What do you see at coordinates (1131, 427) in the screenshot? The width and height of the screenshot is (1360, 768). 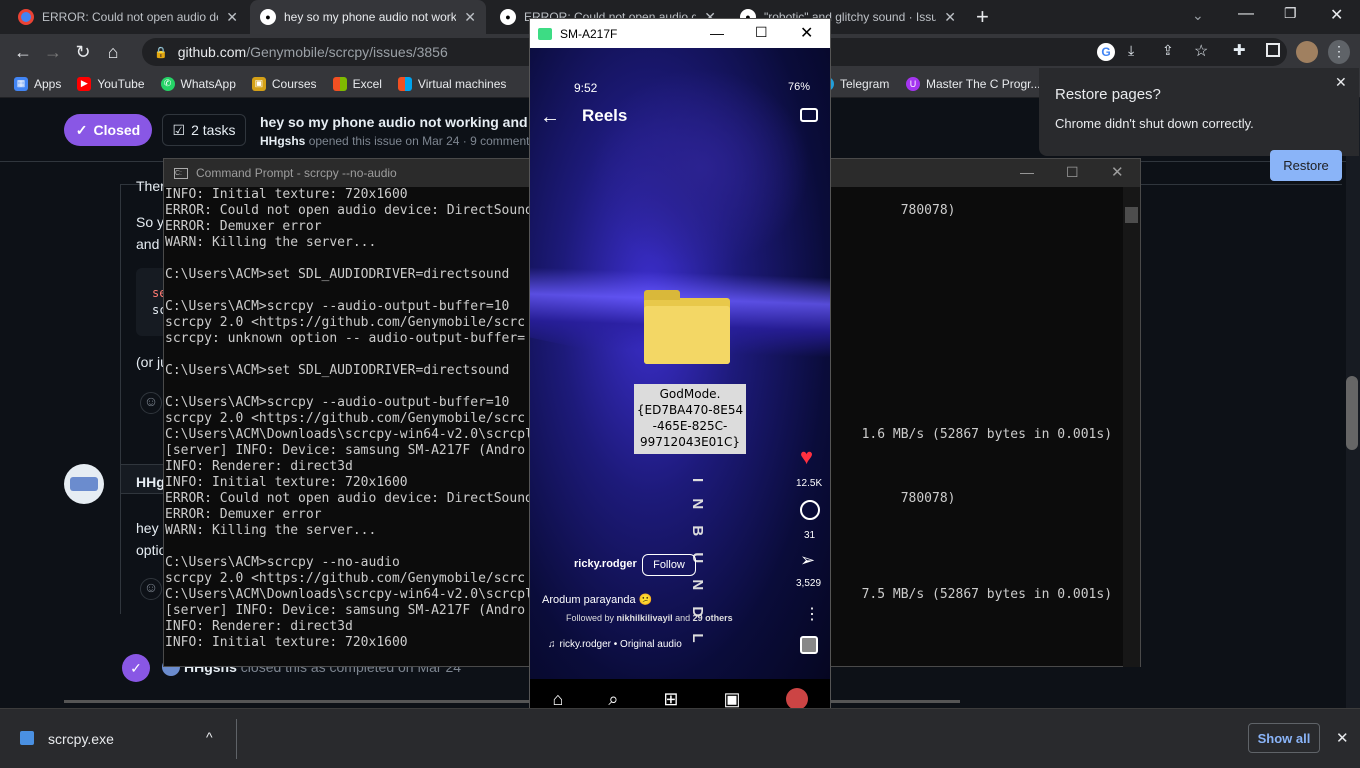 I see `cmd-scrollbar` at bounding box center [1131, 427].